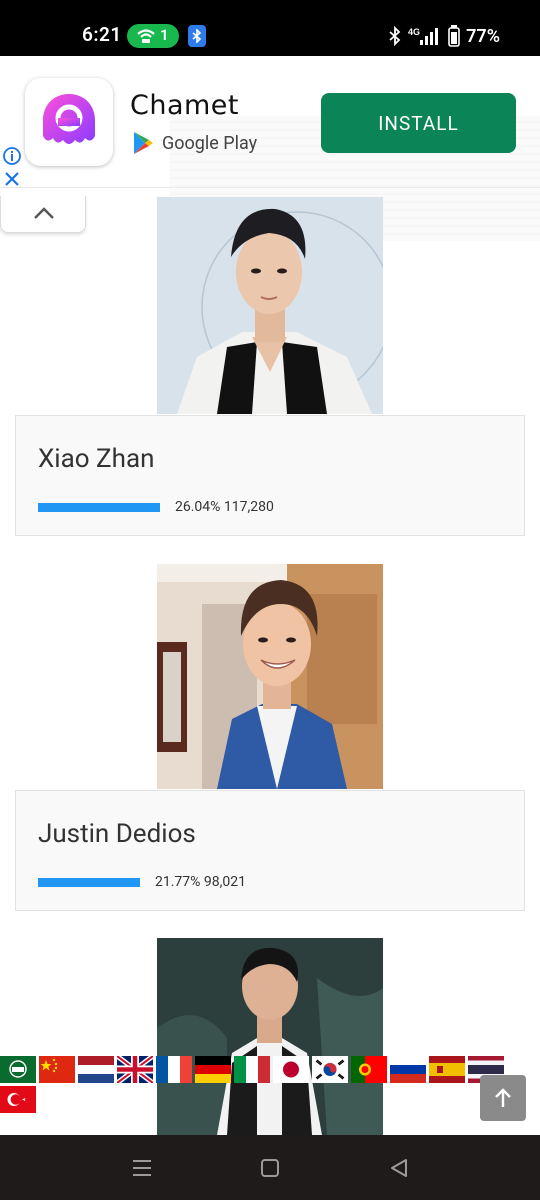 The height and width of the screenshot is (1200, 540). I want to click on status-icons: 4G 77%, so click(444, 36).